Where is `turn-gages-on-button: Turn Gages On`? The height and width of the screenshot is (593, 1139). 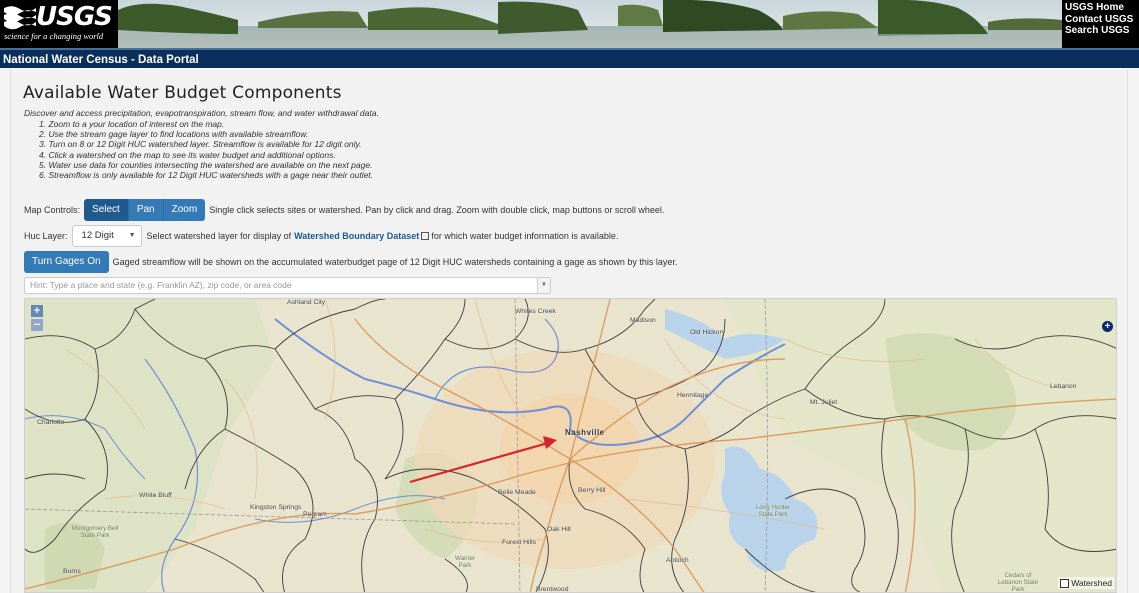 turn-gages-on-button: Turn Gages On is located at coordinates (66, 262).